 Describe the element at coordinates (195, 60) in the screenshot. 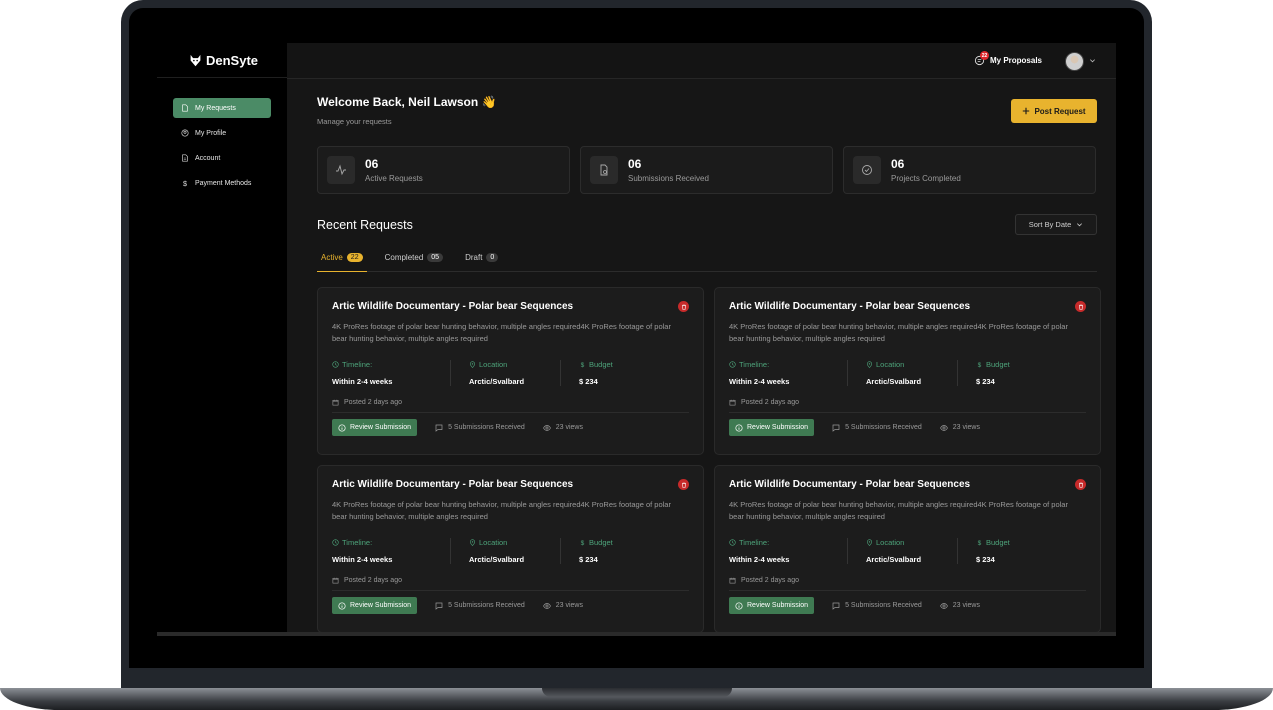

I see `wolf-logo-icon` at that location.